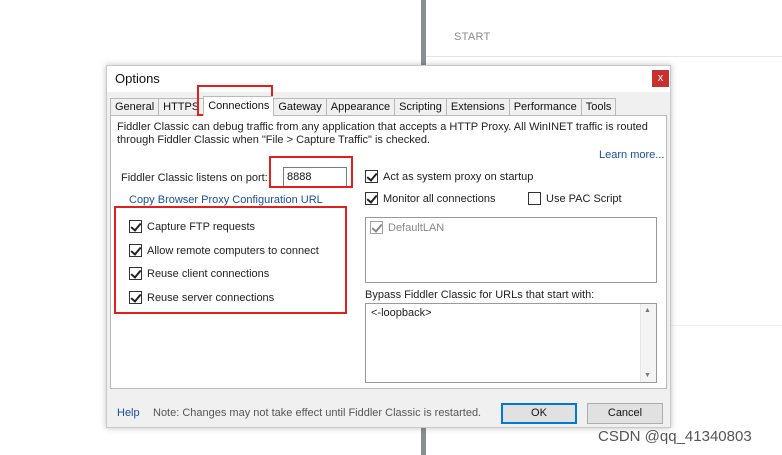  I want to click on tab-https: HTTPS, so click(181, 107).